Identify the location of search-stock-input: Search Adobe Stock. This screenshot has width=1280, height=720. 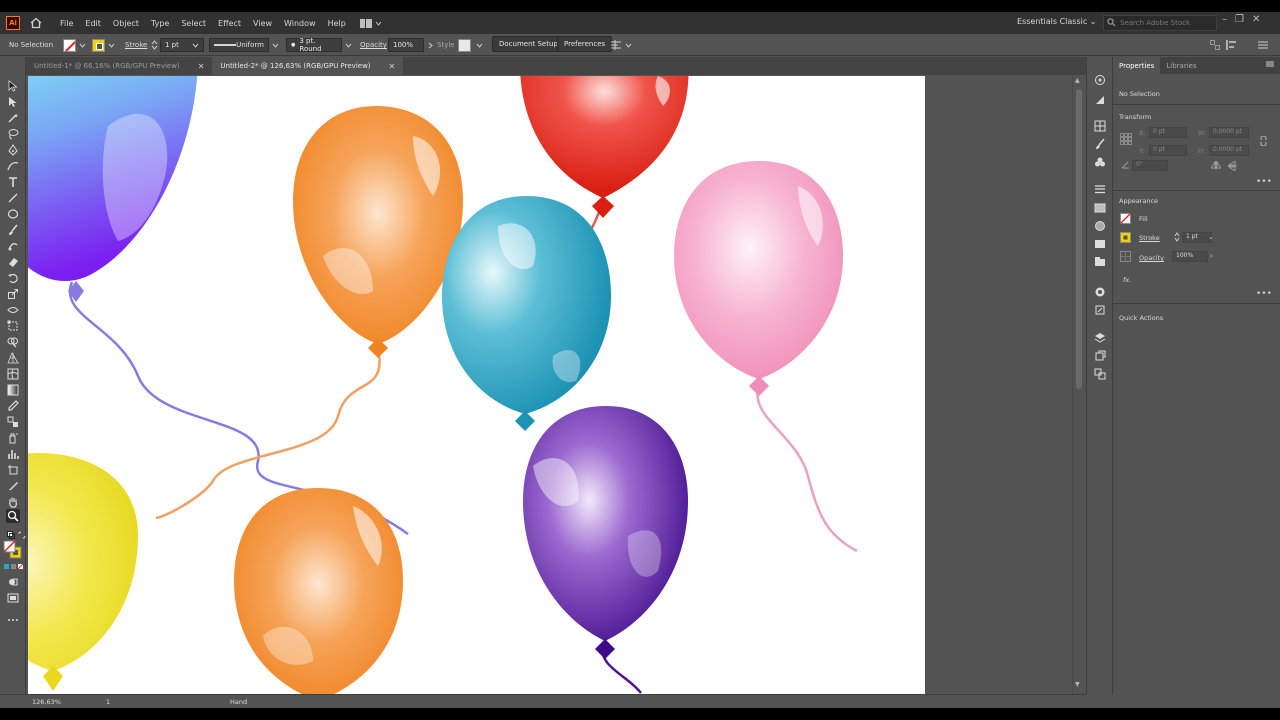
(1160, 23).